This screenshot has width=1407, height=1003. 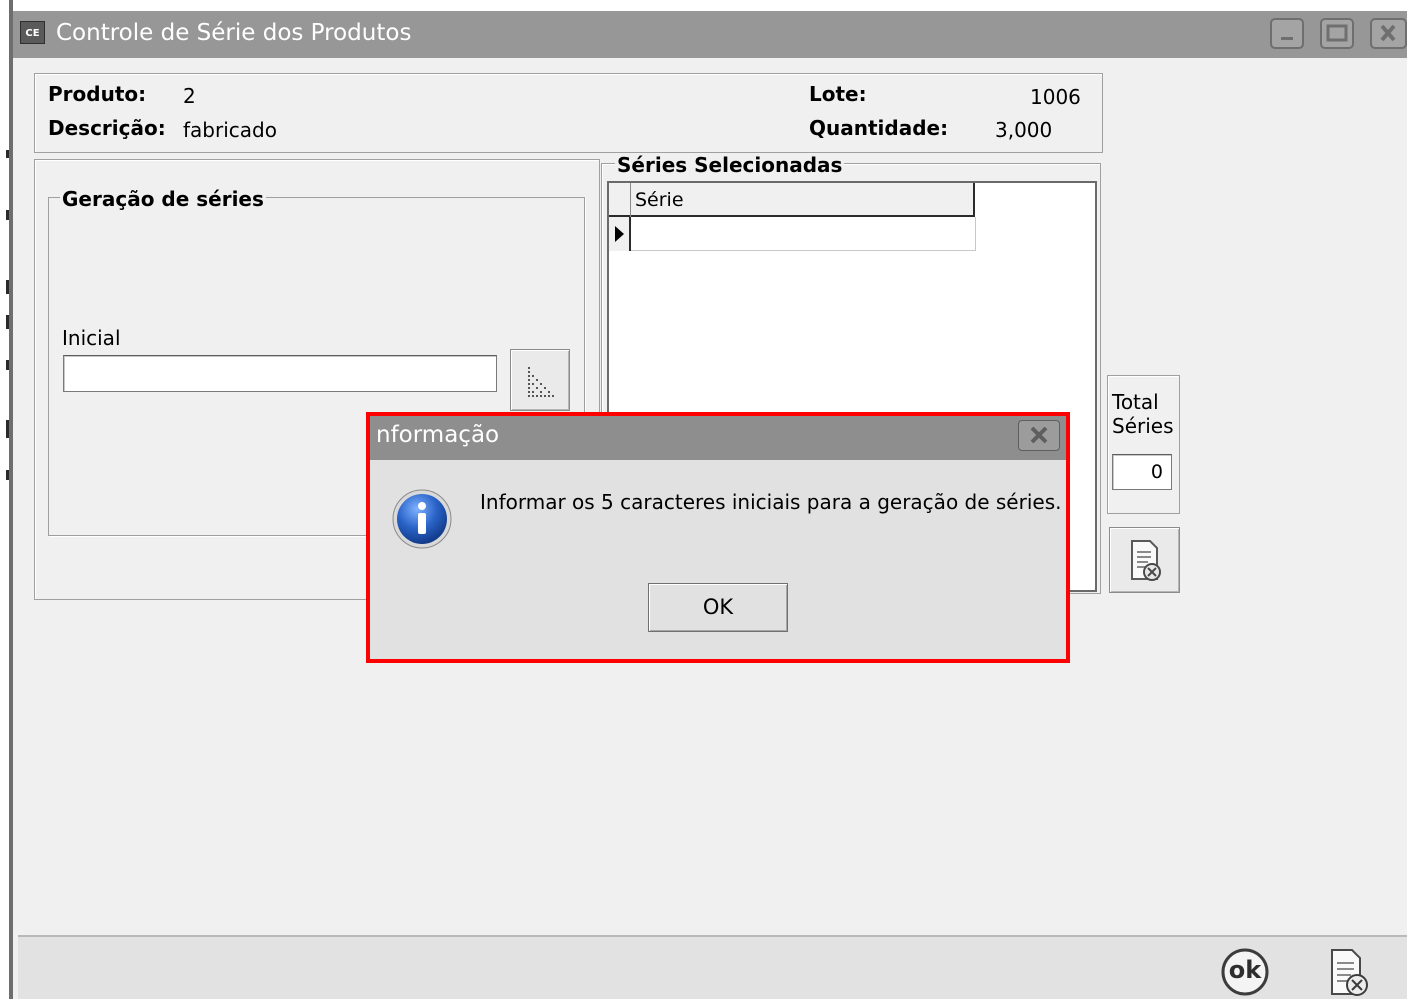 I want to click on current-row-pointer-icon, so click(x=619, y=234).